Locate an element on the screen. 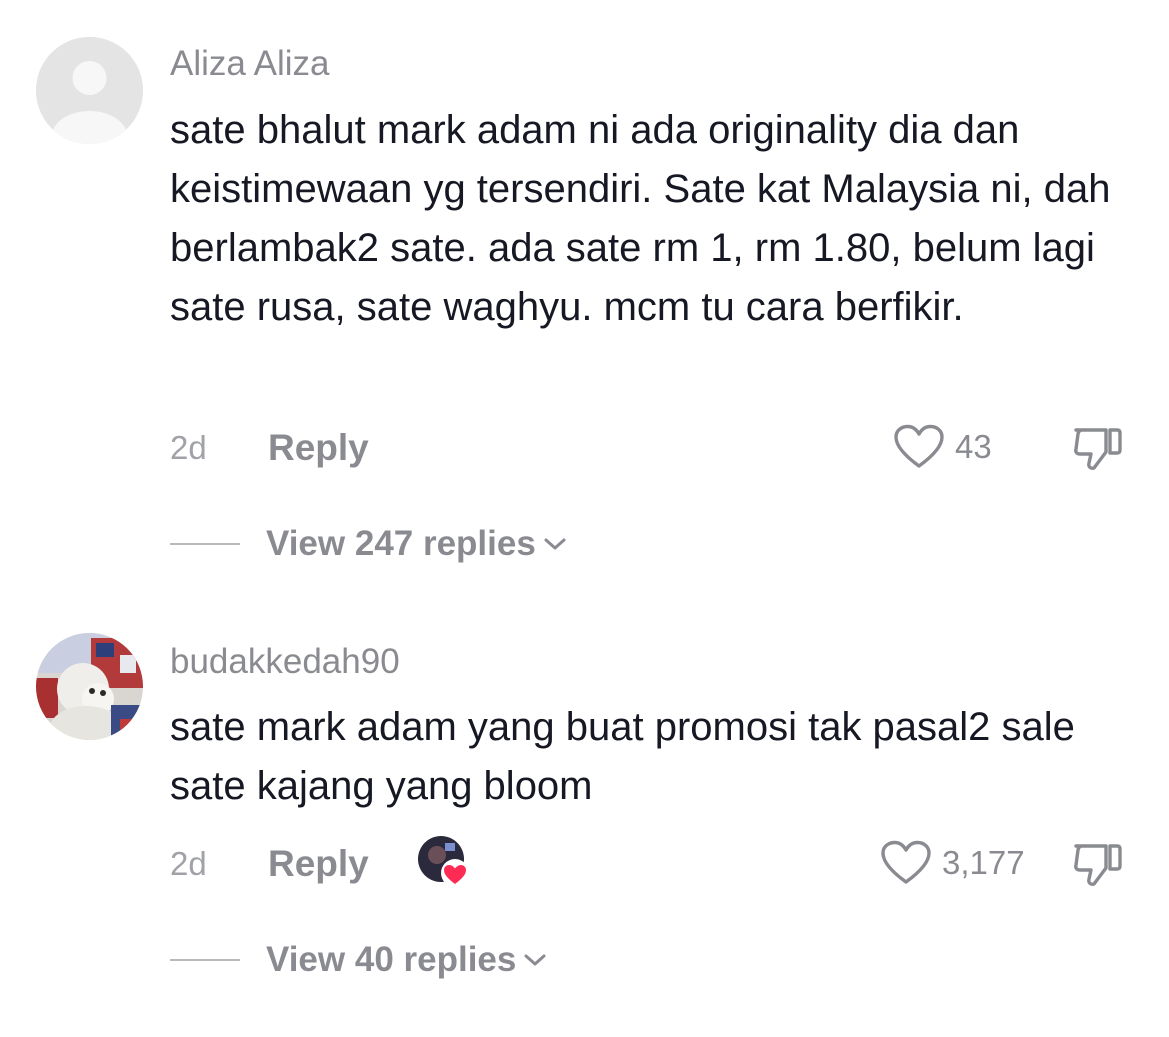 Image resolution: width=1169 pixels, height=1037 pixels. user-photo-avatar is located at coordinates (89, 686).